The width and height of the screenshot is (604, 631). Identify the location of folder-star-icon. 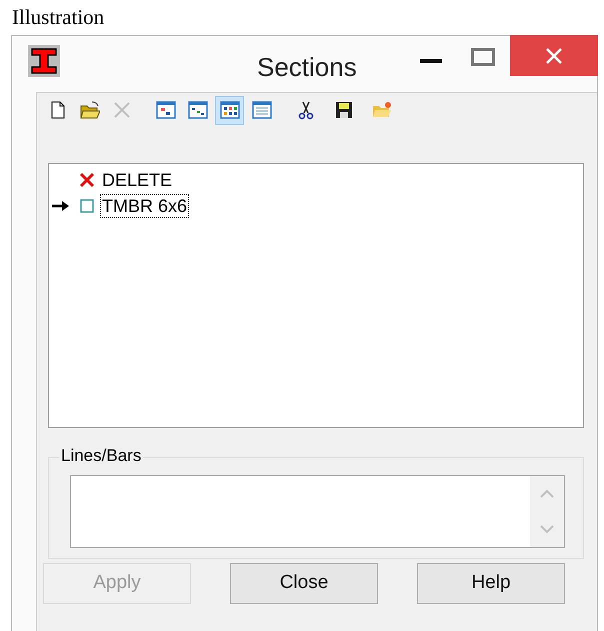
(382, 110).